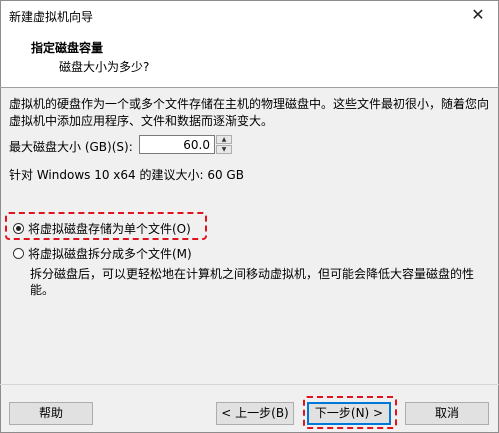 The image size is (499, 433). I want to click on footer-divider, so click(249, 384).